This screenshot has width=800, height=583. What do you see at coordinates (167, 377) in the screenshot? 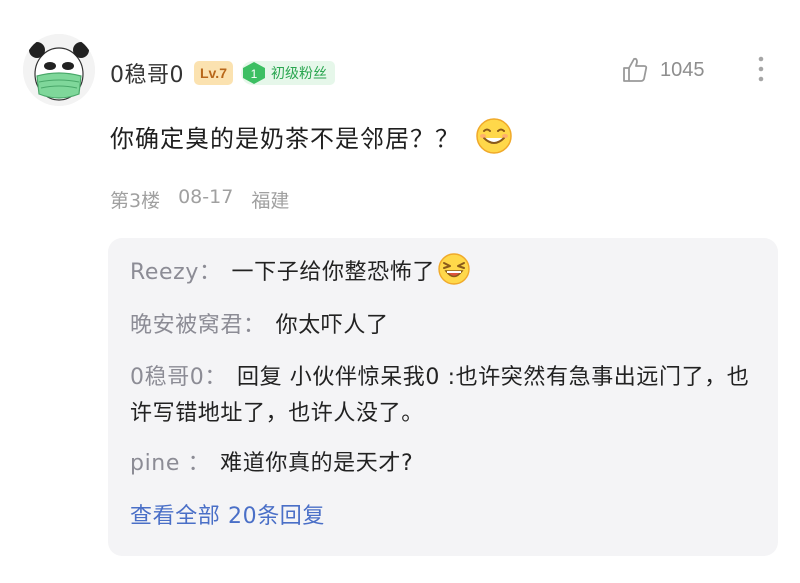
I see `reply-author: 0稳哥0` at bounding box center [167, 377].